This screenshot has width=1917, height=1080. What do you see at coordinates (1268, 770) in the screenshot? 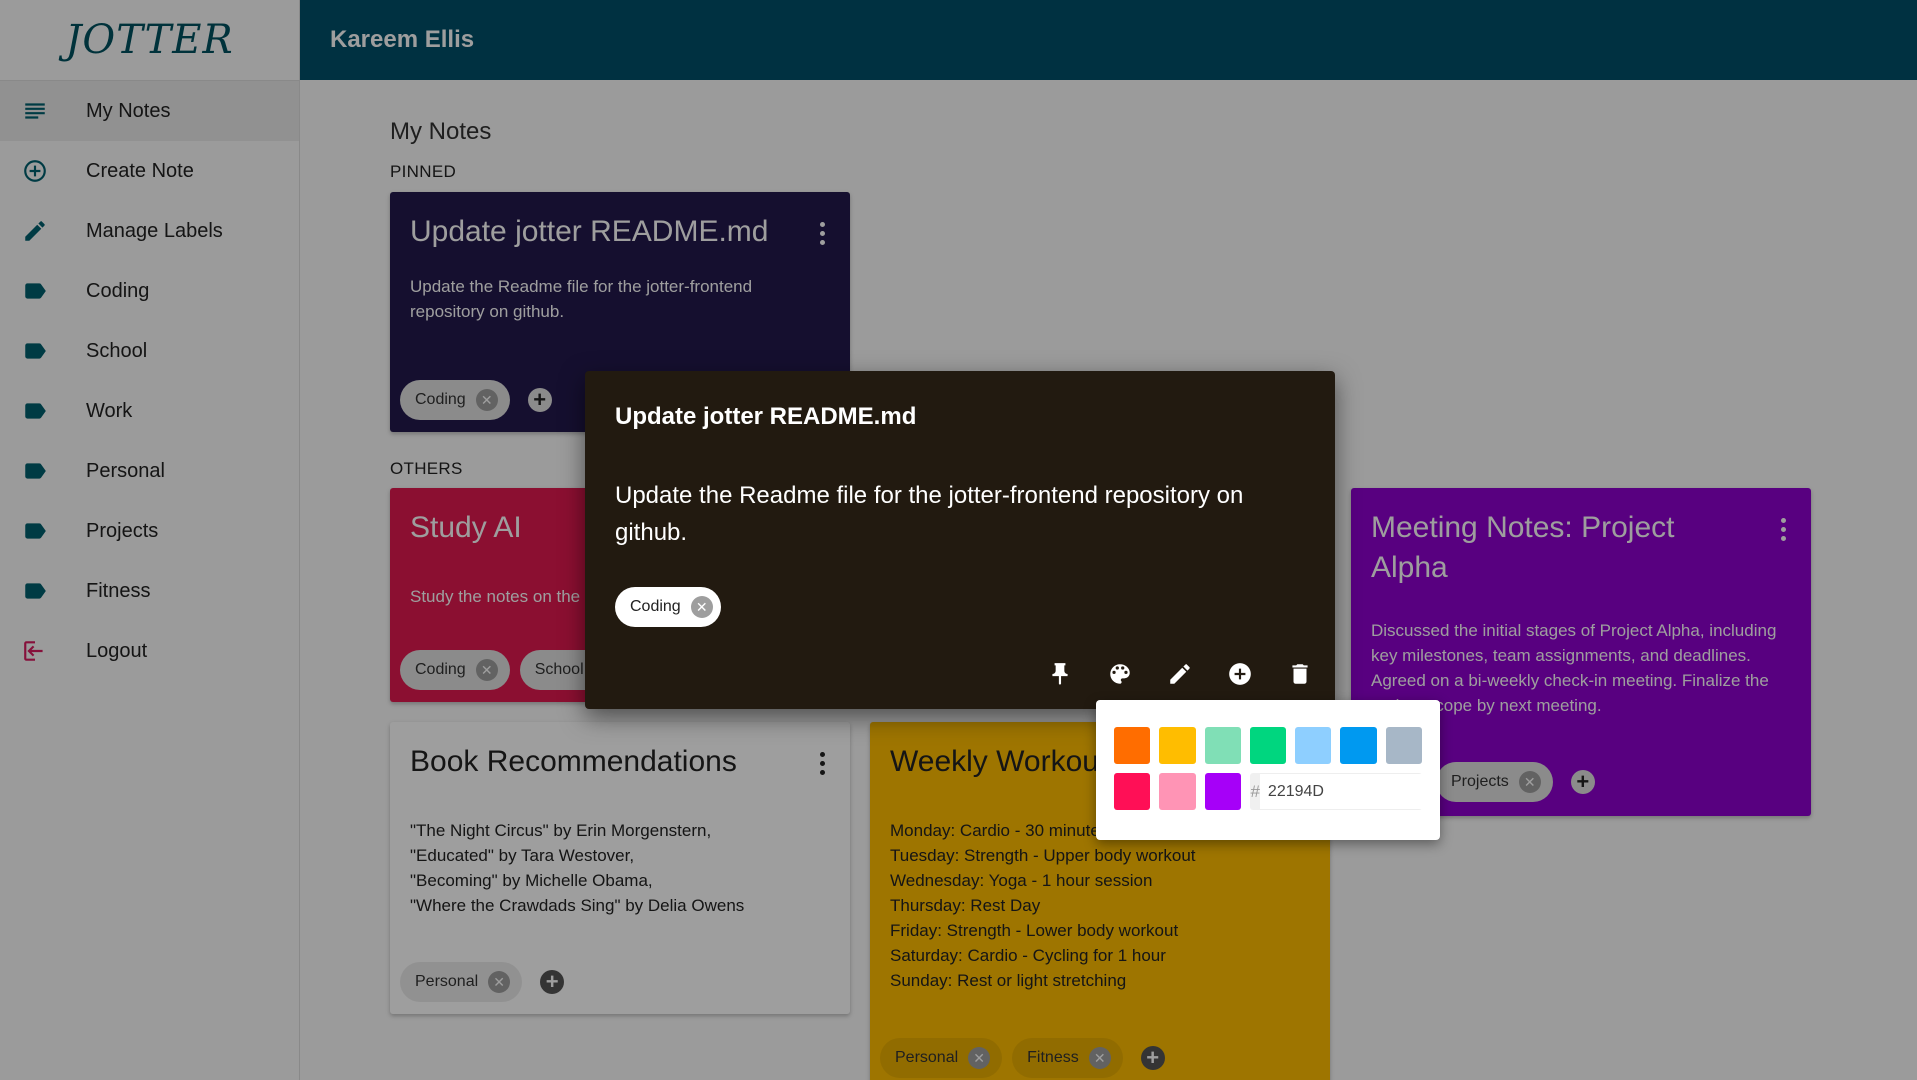
I see `color-picker-popover: #` at bounding box center [1268, 770].